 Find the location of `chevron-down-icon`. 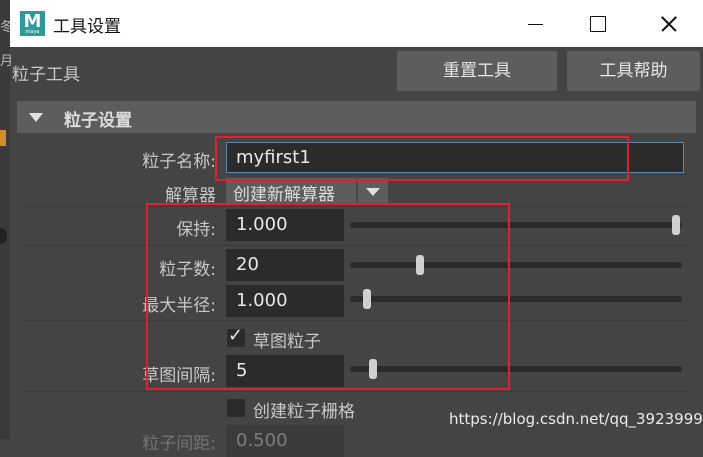

chevron-down-icon is located at coordinates (373, 192).